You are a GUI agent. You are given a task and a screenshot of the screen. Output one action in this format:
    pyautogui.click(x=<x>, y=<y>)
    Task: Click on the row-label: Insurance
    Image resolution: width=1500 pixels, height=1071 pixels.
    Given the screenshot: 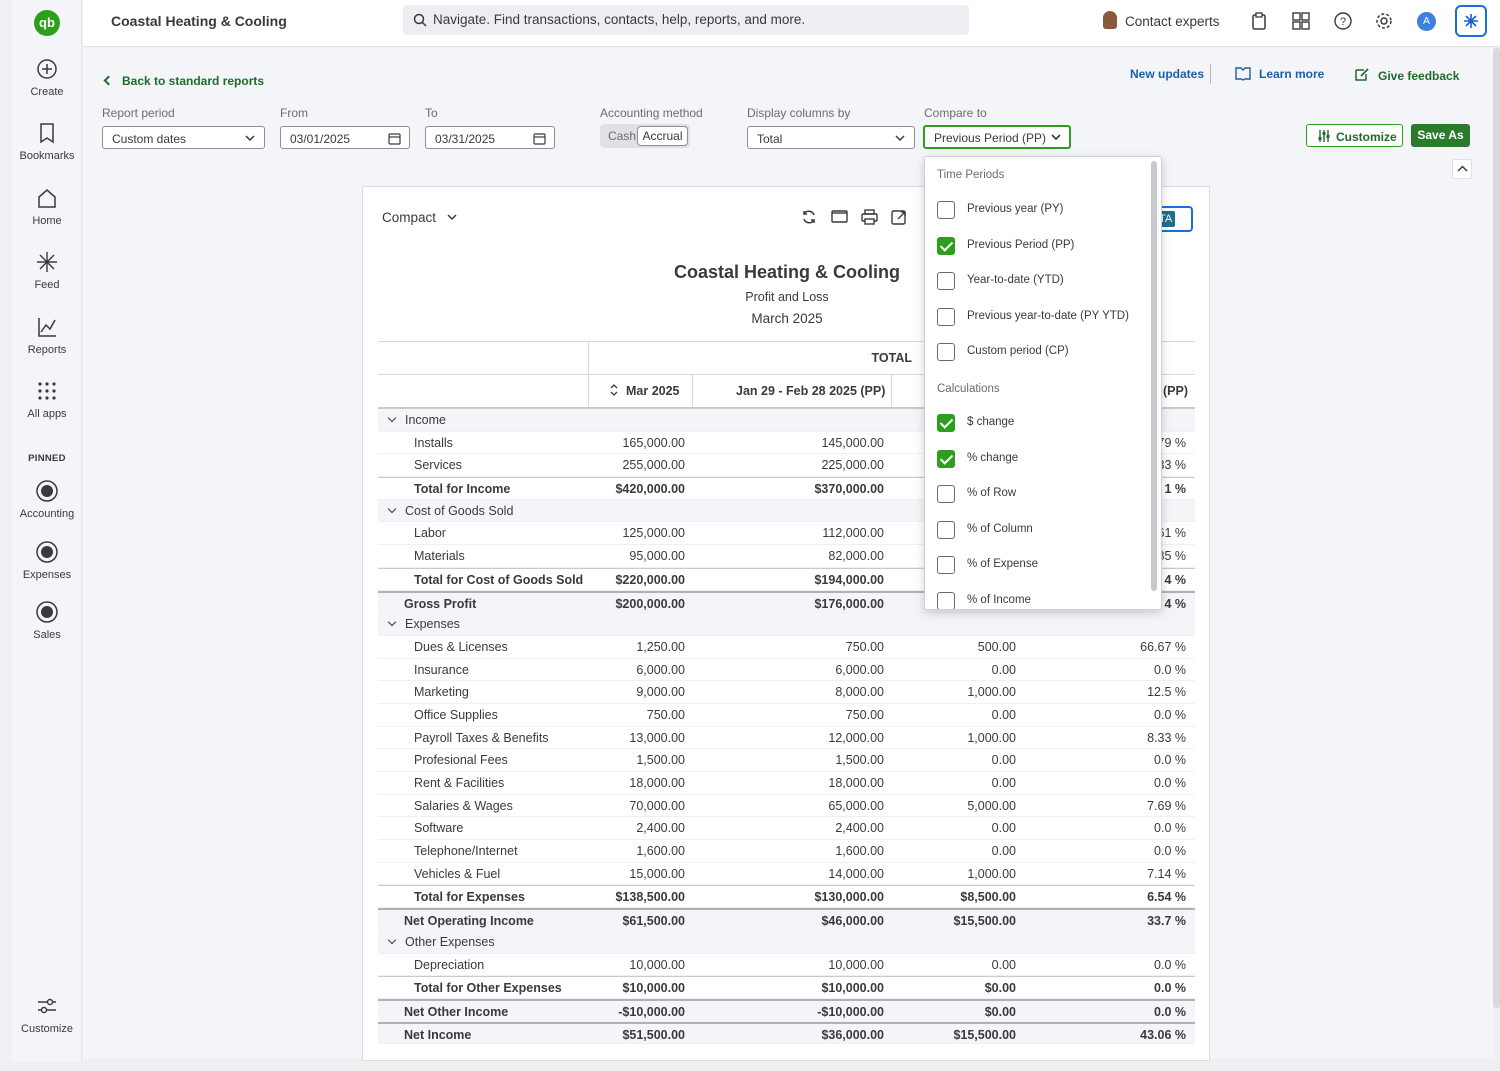 What is the action you would take?
    pyautogui.click(x=441, y=669)
    